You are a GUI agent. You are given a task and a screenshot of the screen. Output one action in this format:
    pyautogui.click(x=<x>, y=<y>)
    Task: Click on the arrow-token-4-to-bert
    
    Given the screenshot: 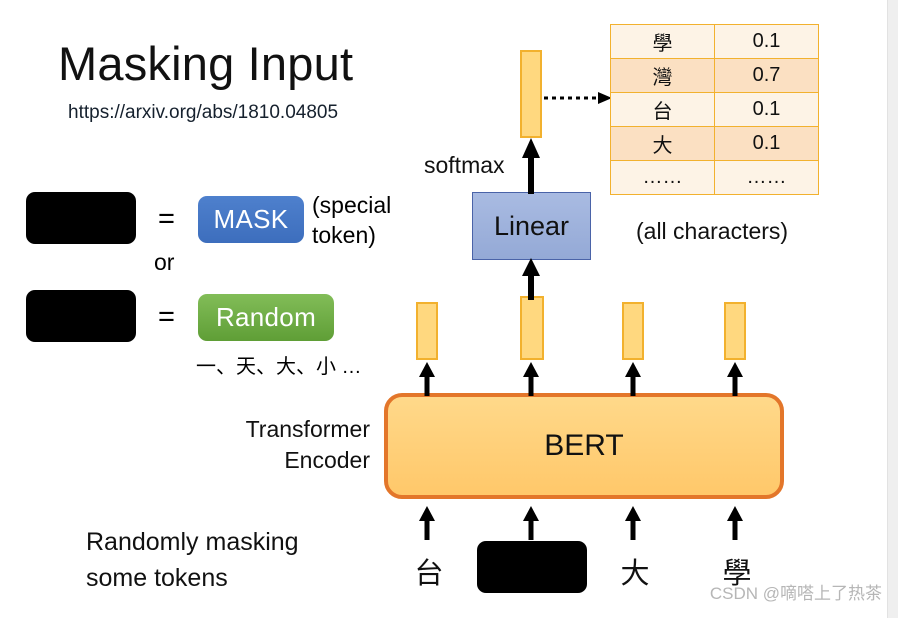 What is the action you would take?
    pyautogui.click(x=735, y=523)
    